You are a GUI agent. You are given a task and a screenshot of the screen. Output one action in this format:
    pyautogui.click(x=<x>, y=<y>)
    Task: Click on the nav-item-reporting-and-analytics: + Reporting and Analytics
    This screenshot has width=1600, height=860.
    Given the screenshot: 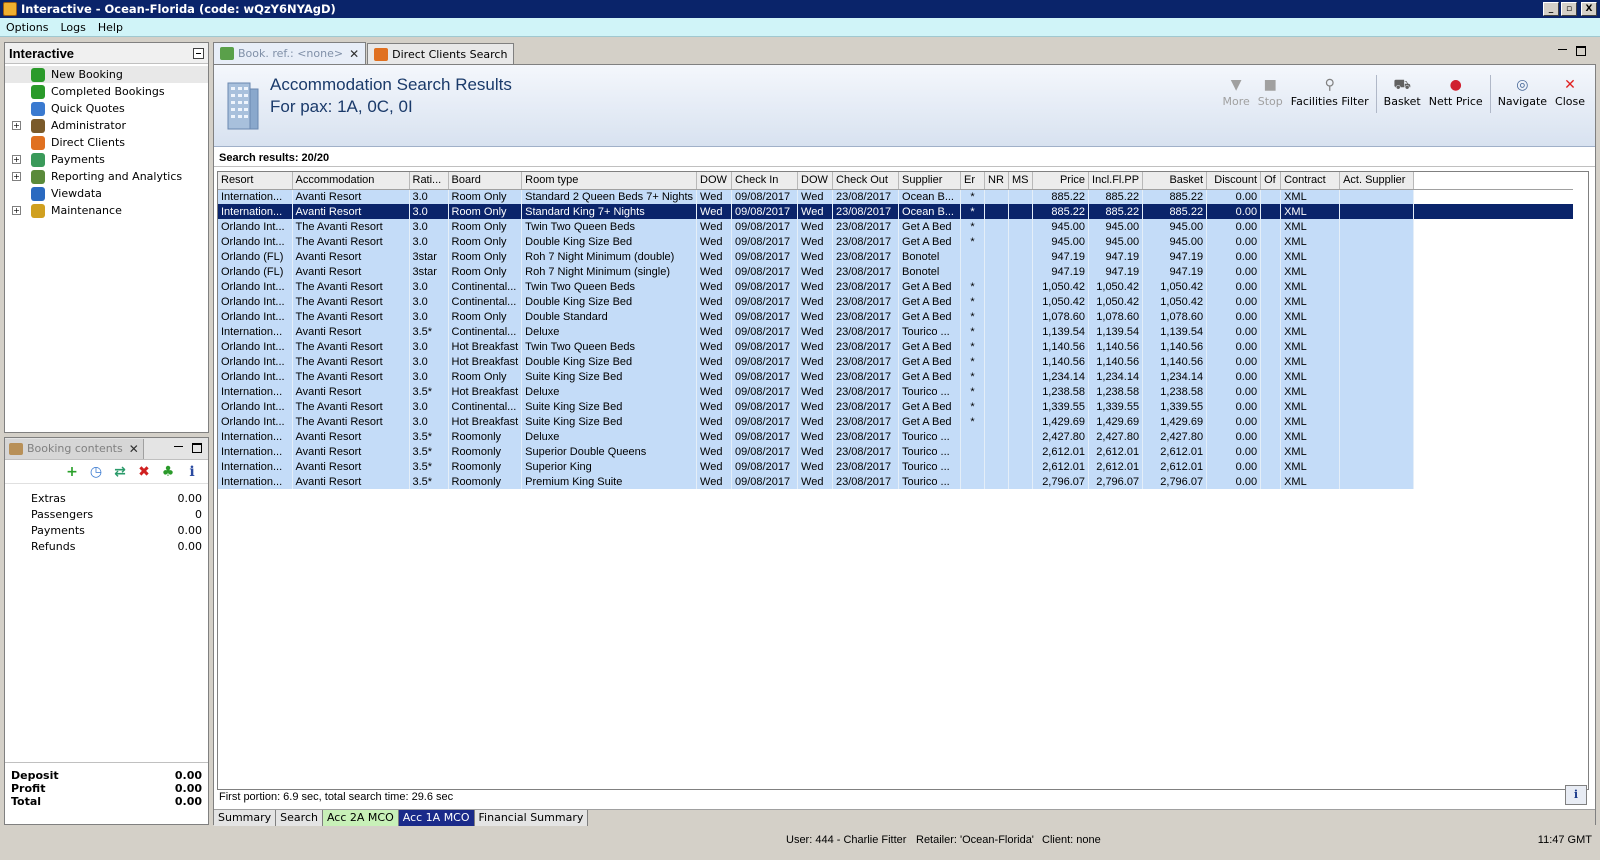 What is the action you would take?
    pyautogui.click(x=106, y=176)
    